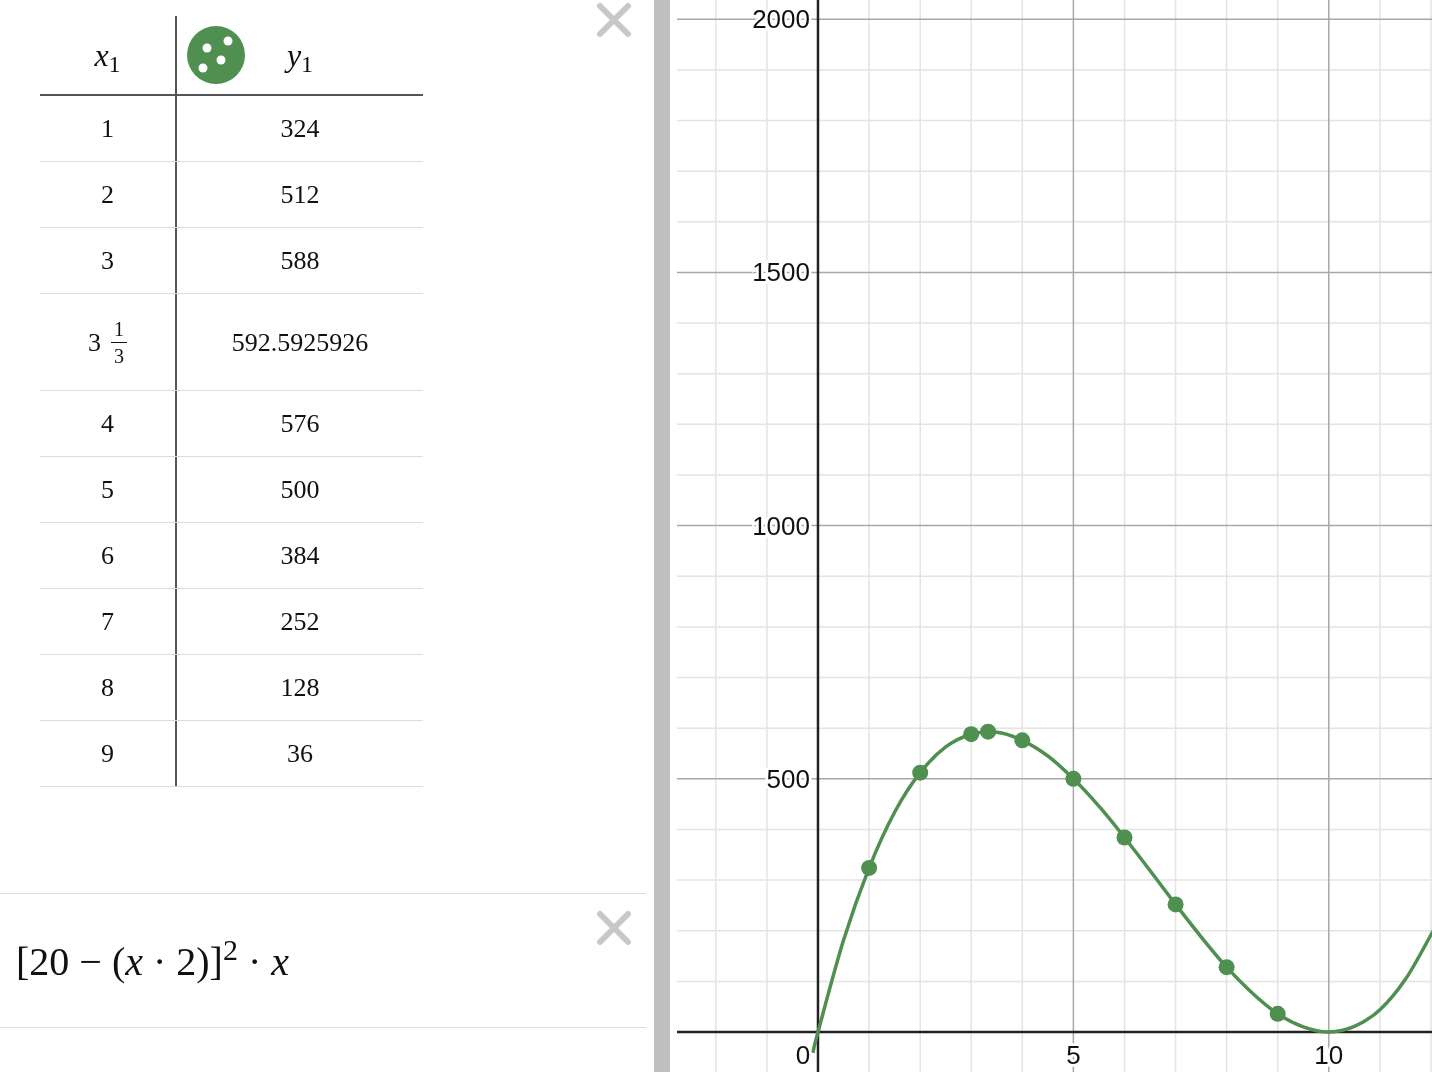  I want to click on point-style-icon, so click(216, 55).